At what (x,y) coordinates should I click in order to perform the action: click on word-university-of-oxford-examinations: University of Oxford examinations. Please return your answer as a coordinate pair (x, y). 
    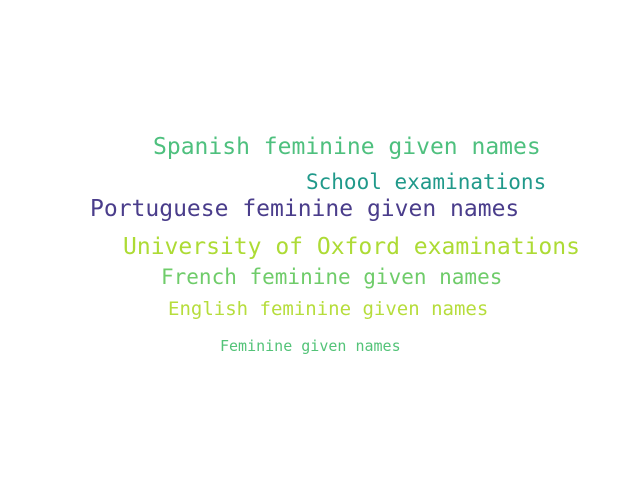
    Looking at the image, I should click on (351, 247).